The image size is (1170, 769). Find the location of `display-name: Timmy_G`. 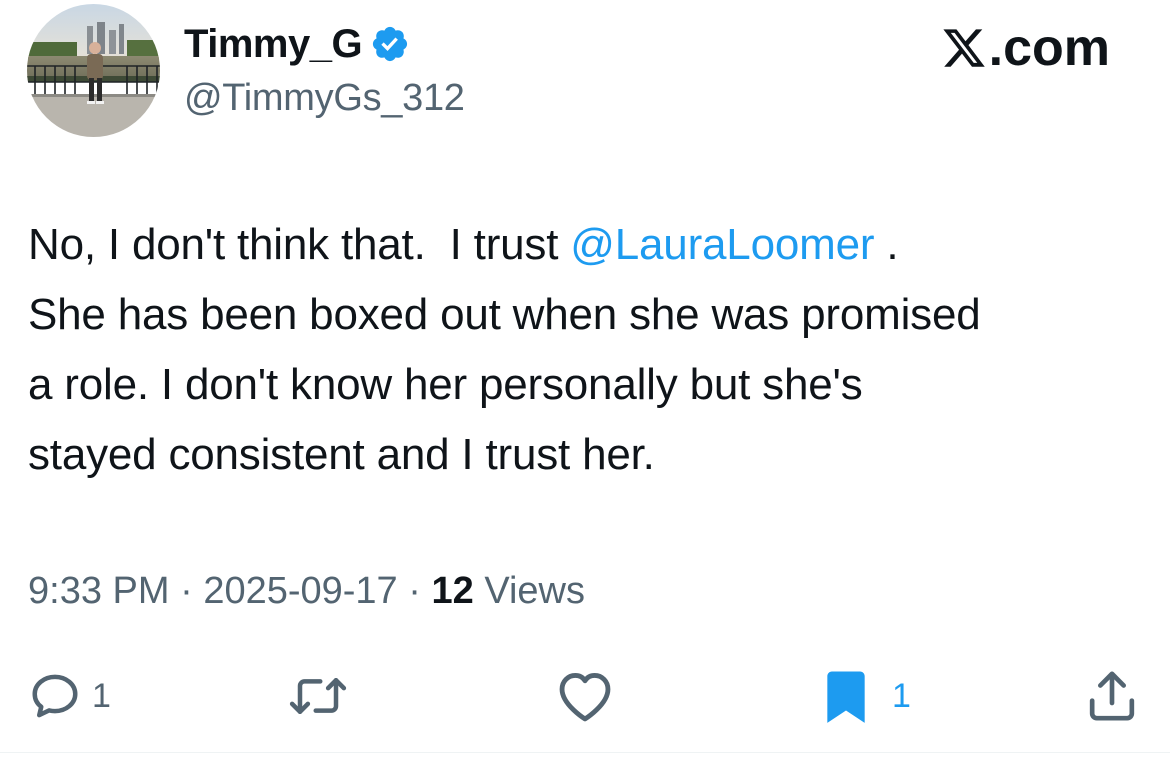

display-name: Timmy_G is located at coordinates (273, 44).